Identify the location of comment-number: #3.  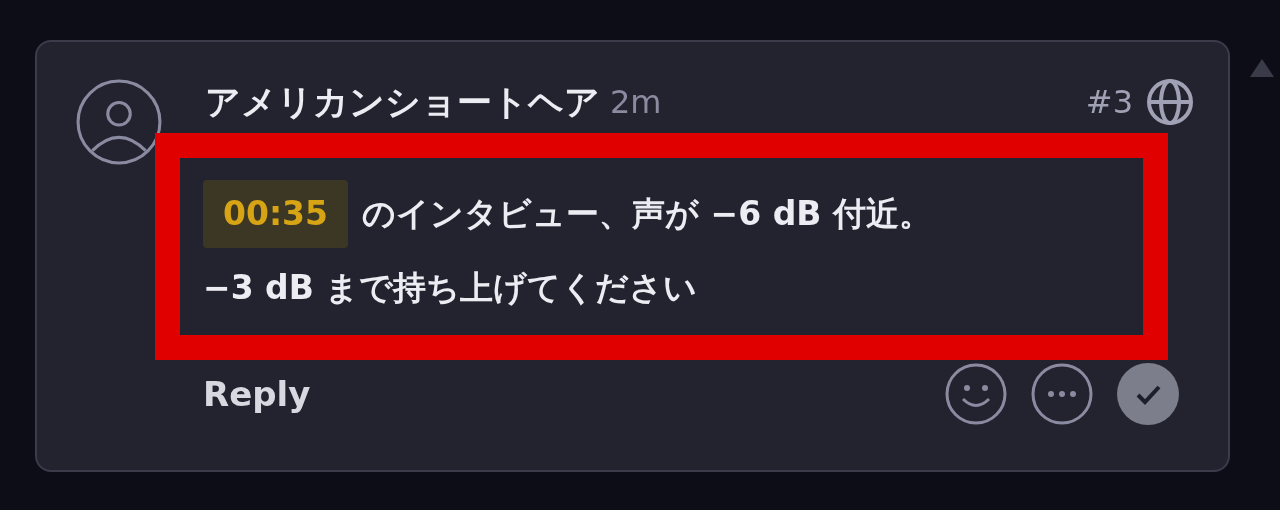
(1109, 102).